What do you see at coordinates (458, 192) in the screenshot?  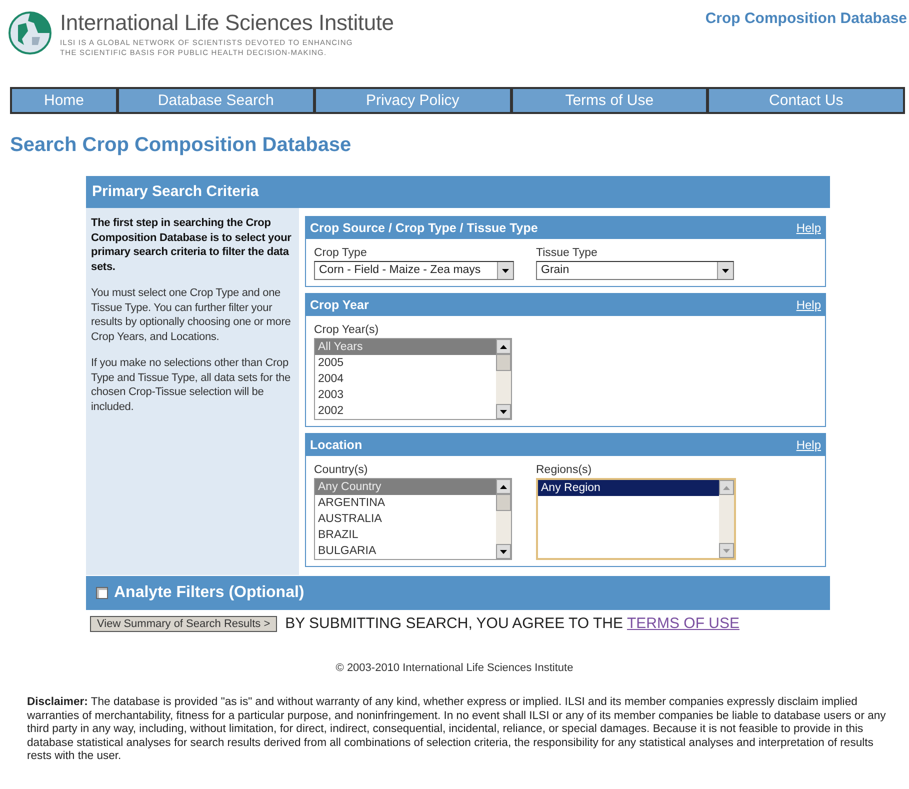 I see `panel-title: Primary Search Criteria` at bounding box center [458, 192].